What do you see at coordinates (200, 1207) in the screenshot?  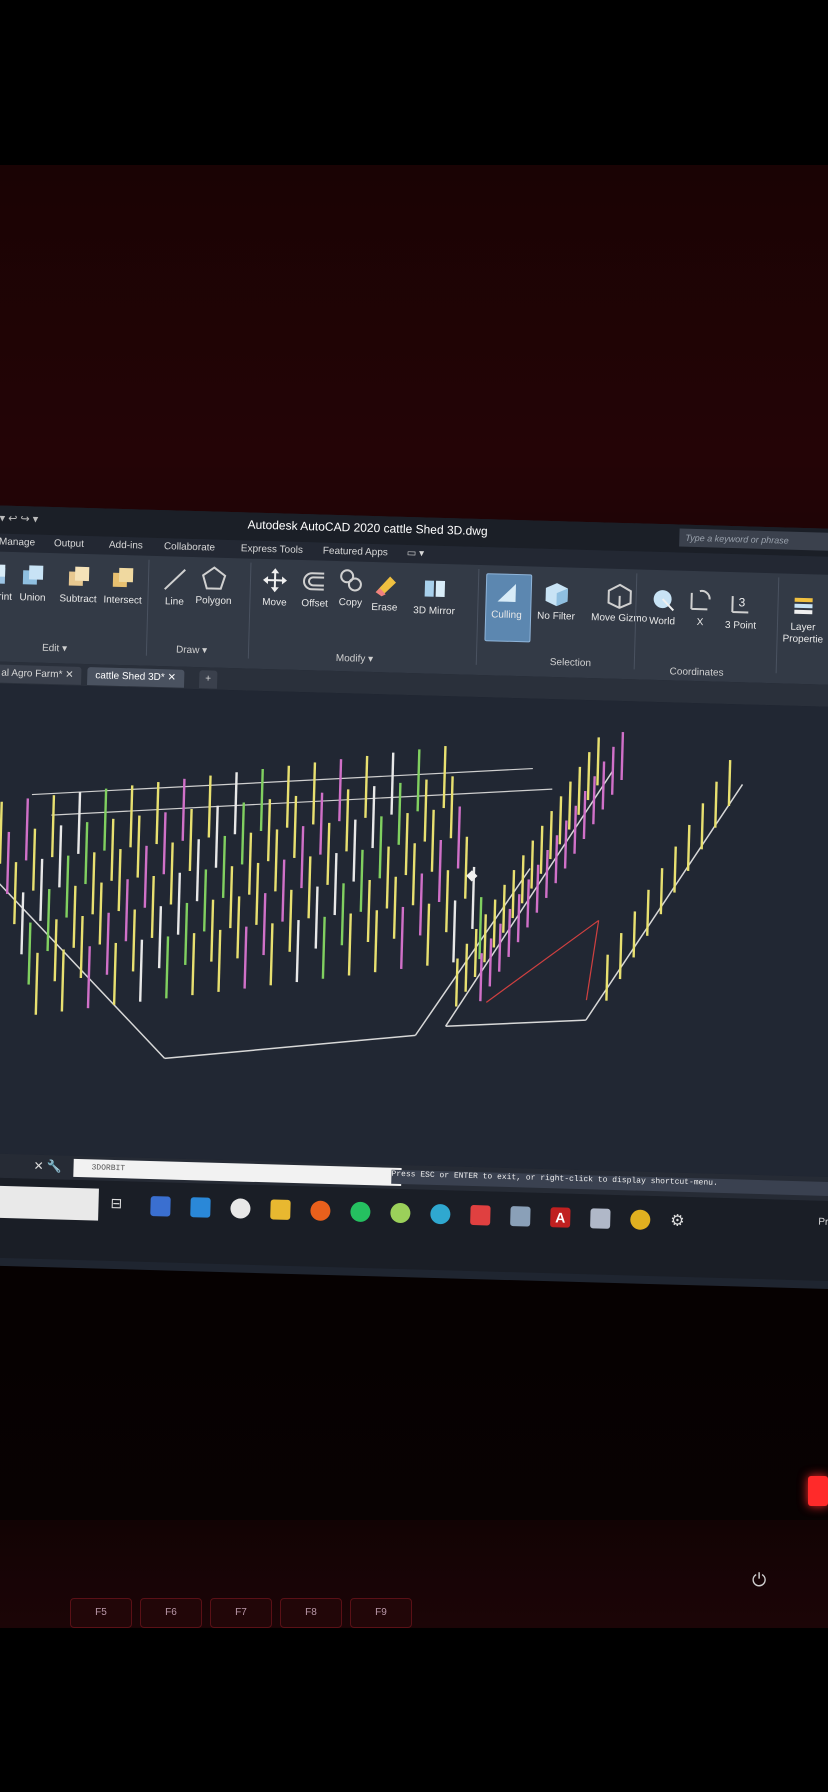 I see `mail-icon` at bounding box center [200, 1207].